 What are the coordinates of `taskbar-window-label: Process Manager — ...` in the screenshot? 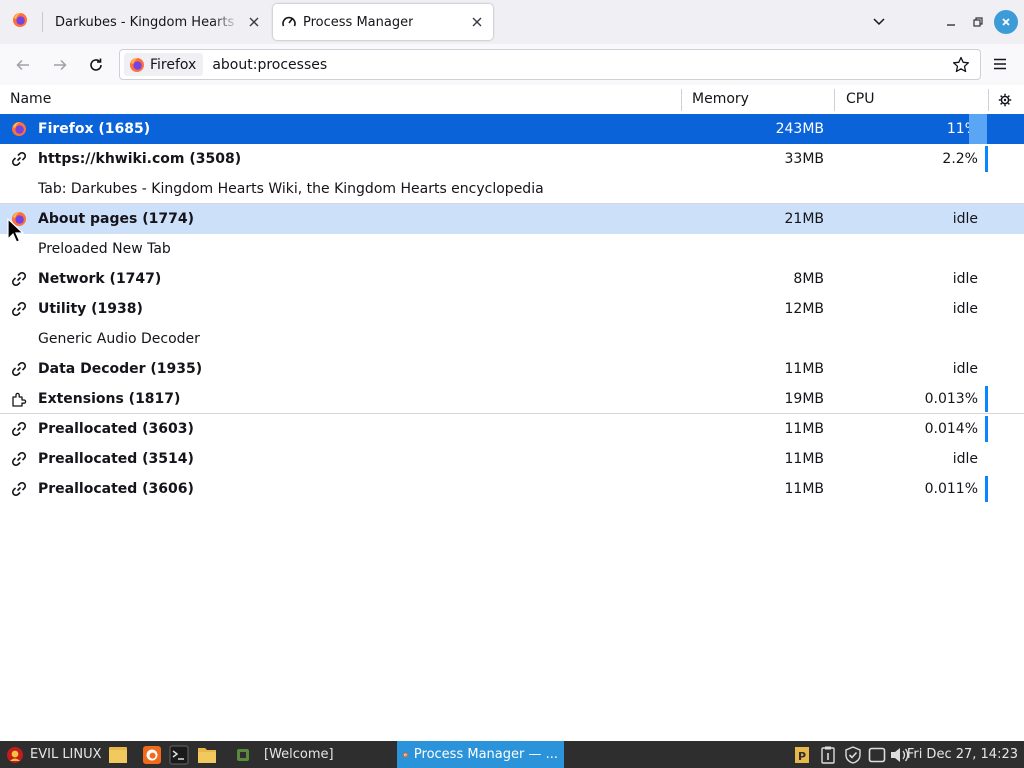 It's located at (485, 754).